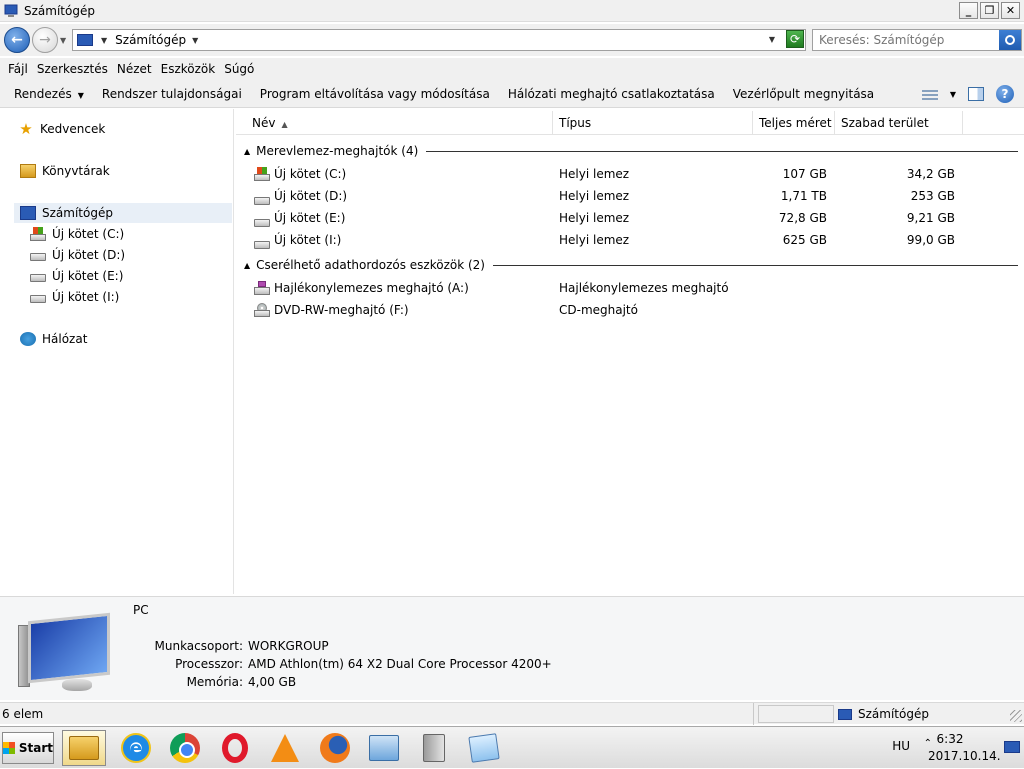 This screenshot has height=769, width=1024. I want to click on arrow-left-icon: ←, so click(17, 40).